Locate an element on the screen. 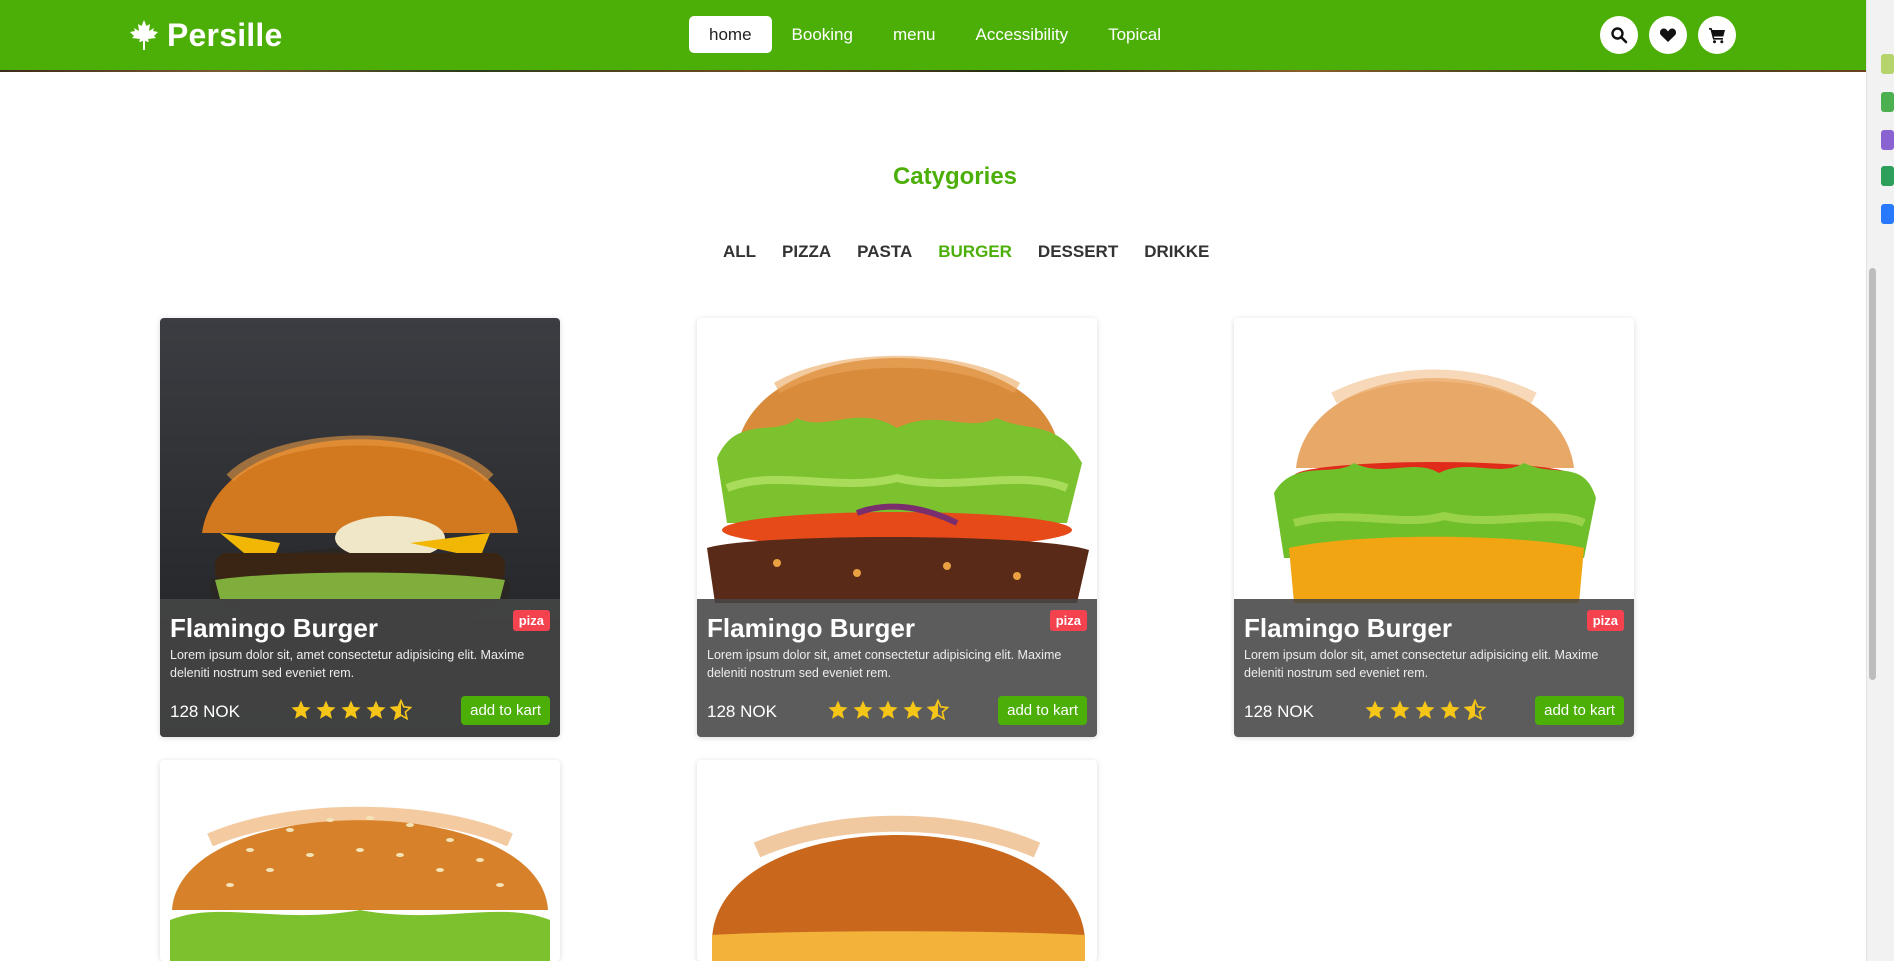 This screenshot has width=1894, height=961. filter-pizza: PIZZA is located at coordinates (806, 252).